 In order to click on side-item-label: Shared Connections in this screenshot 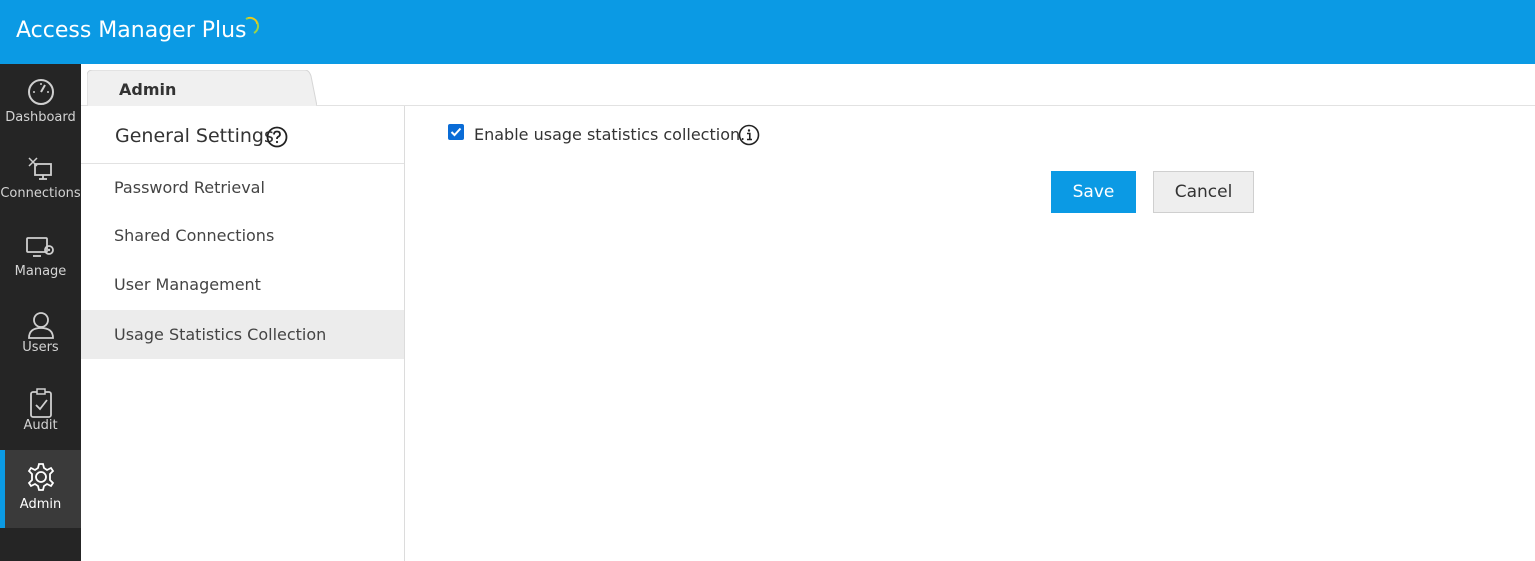, I will do `click(194, 235)`.